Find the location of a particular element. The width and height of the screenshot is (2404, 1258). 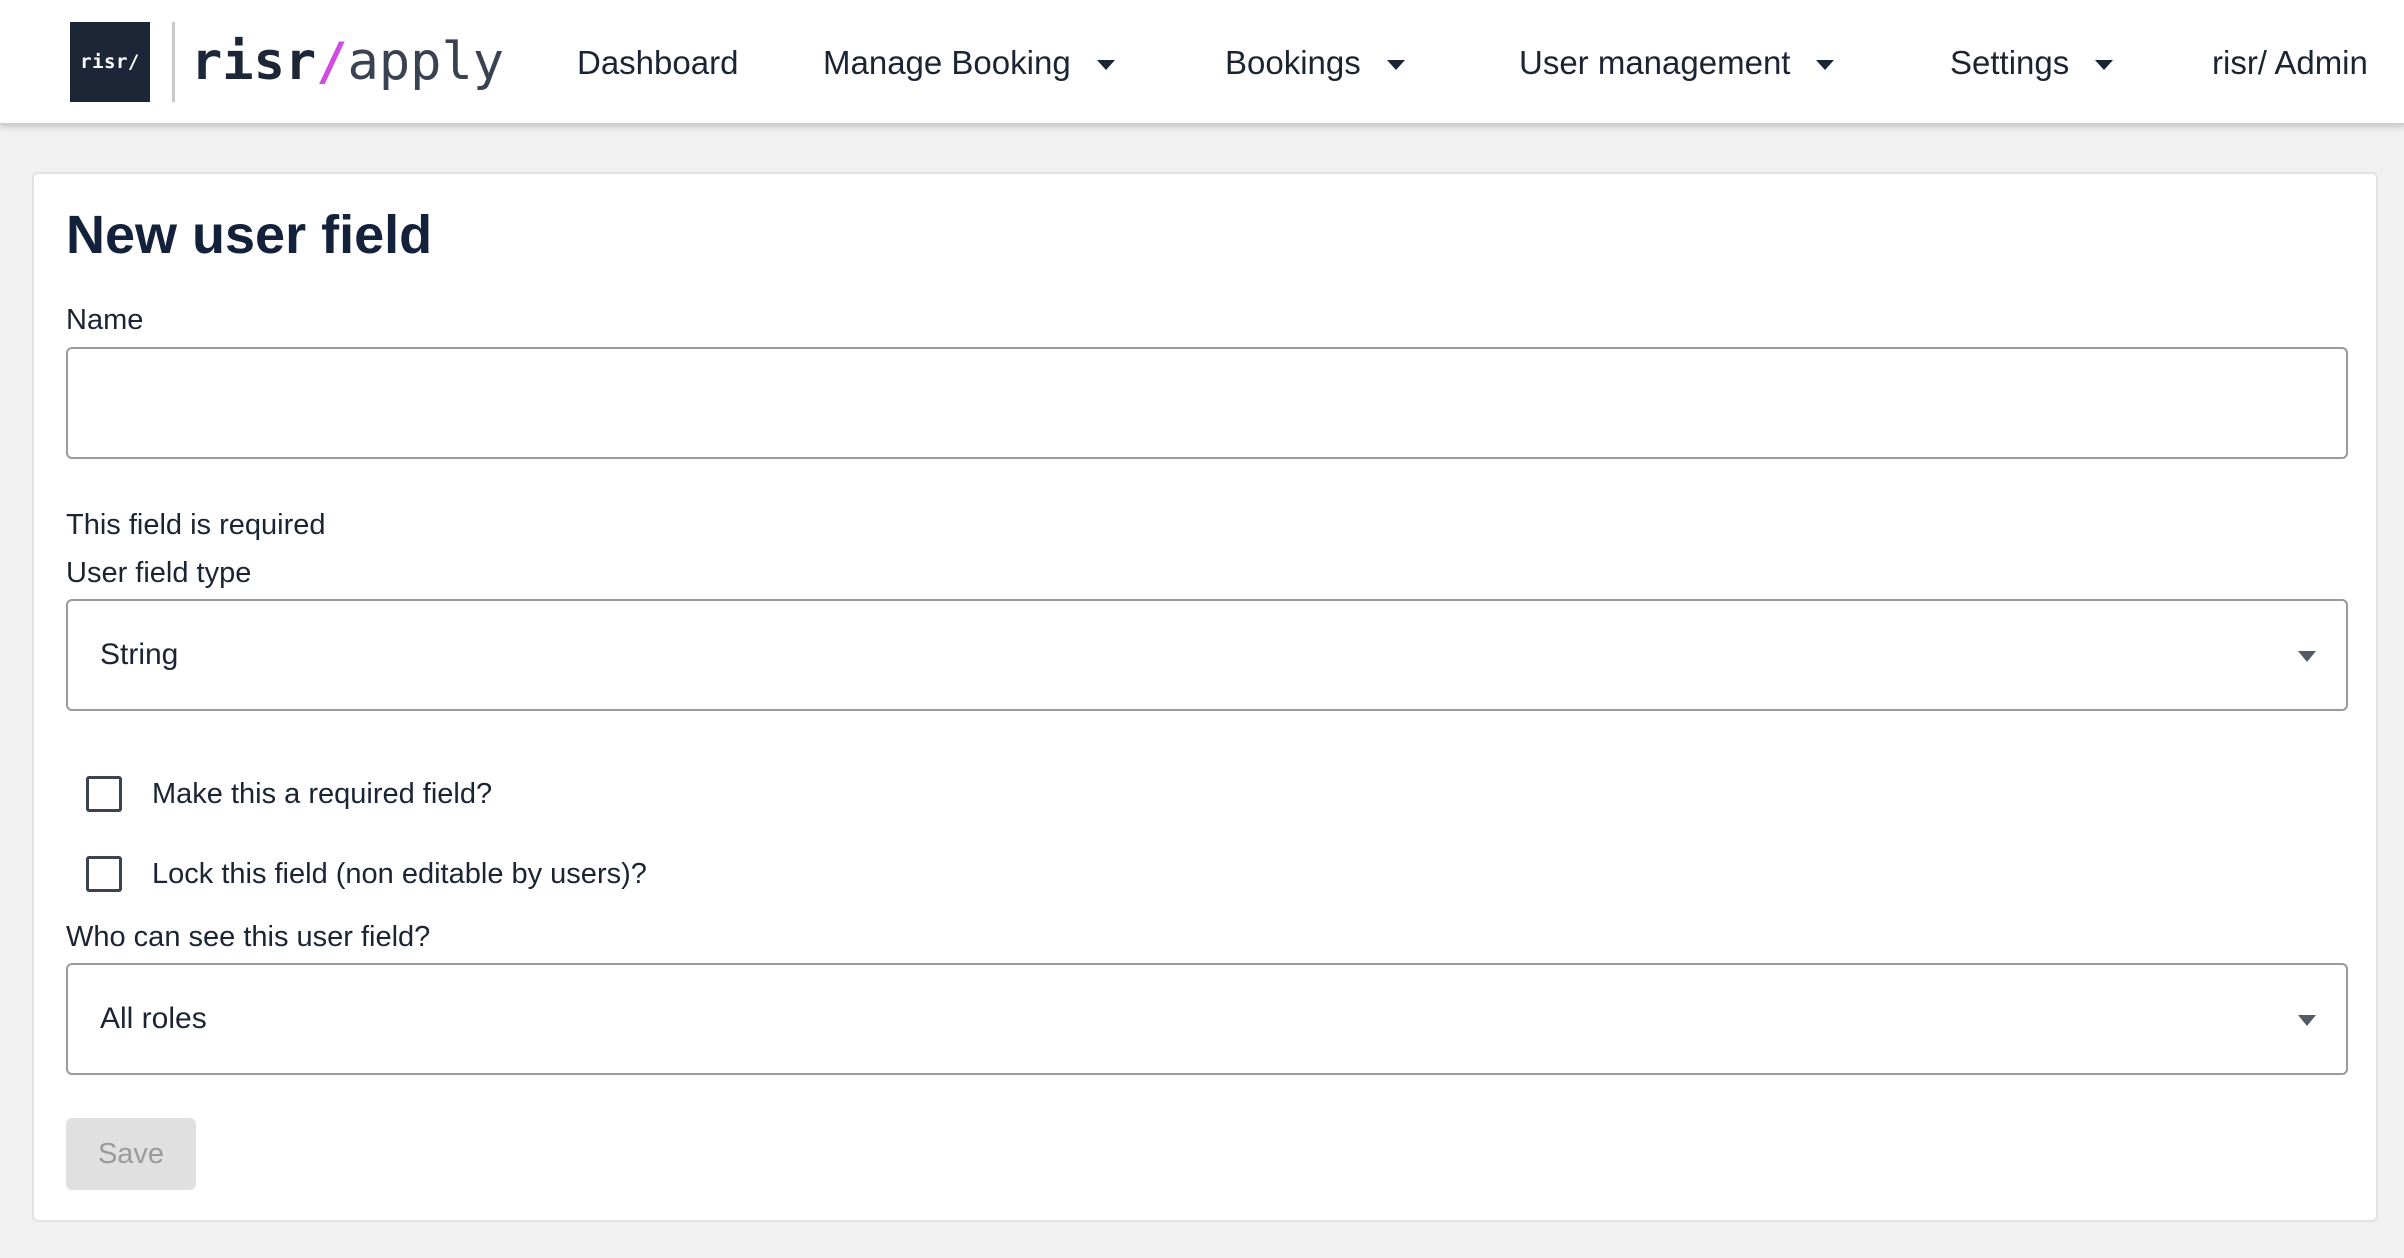

user-field-type-select: String is located at coordinates (1207, 655).